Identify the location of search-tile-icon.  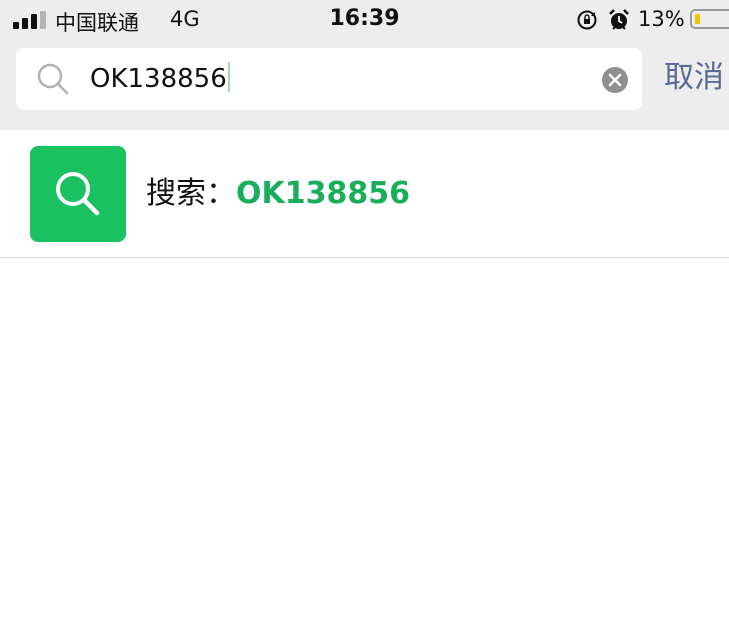
(78, 194).